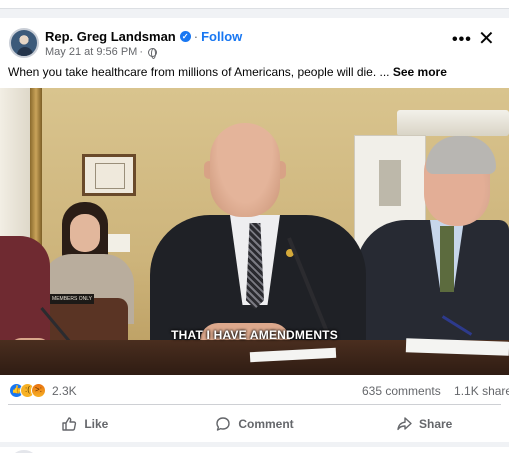  I want to click on share-label: Share, so click(436, 423).